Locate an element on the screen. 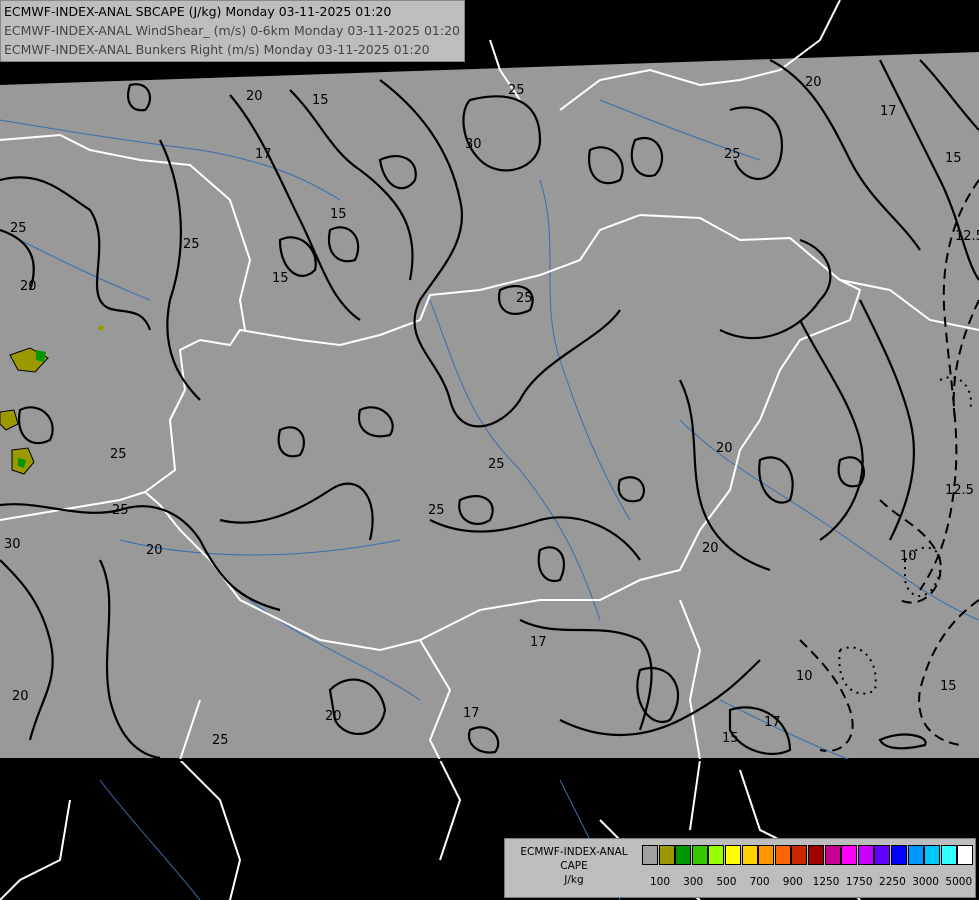 The height and width of the screenshot is (900, 979). legend-tick-label: 700 is located at coordinates (759, 882).